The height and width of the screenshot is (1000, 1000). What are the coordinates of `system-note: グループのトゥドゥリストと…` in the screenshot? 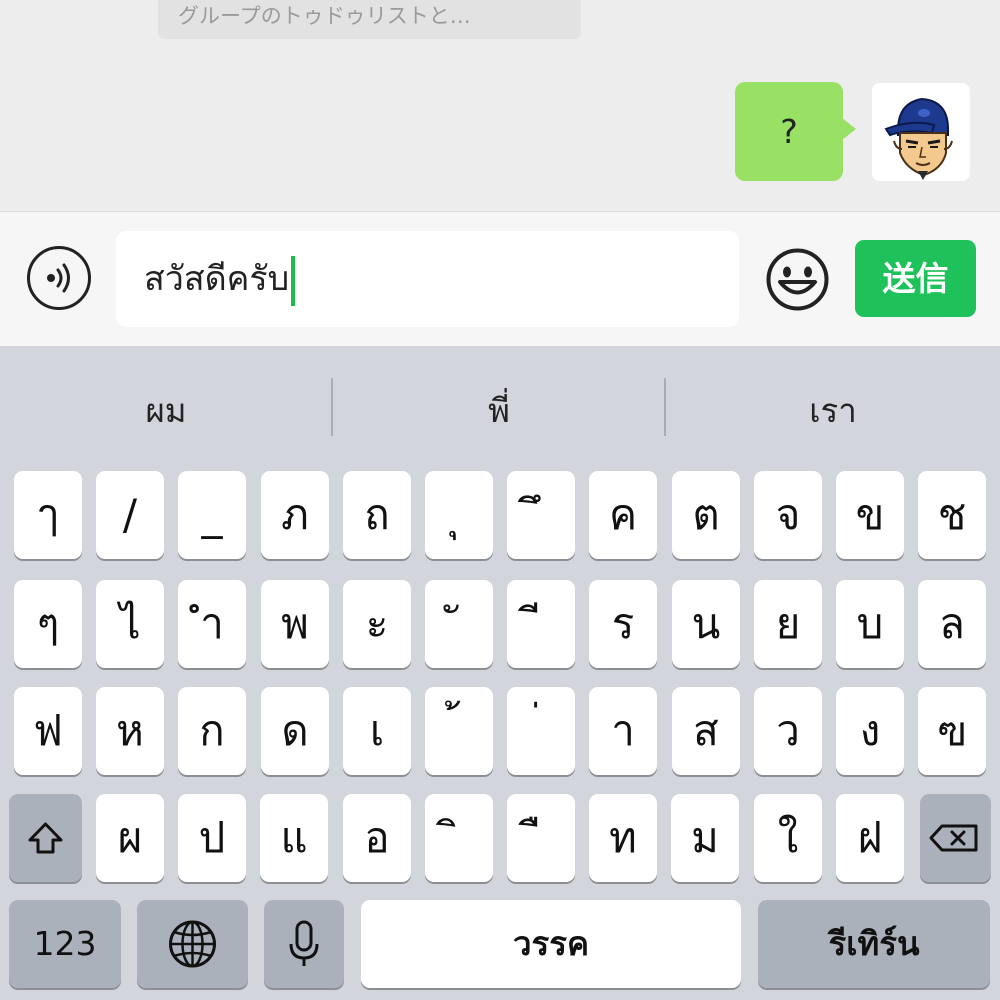 It's located at (369, 19).